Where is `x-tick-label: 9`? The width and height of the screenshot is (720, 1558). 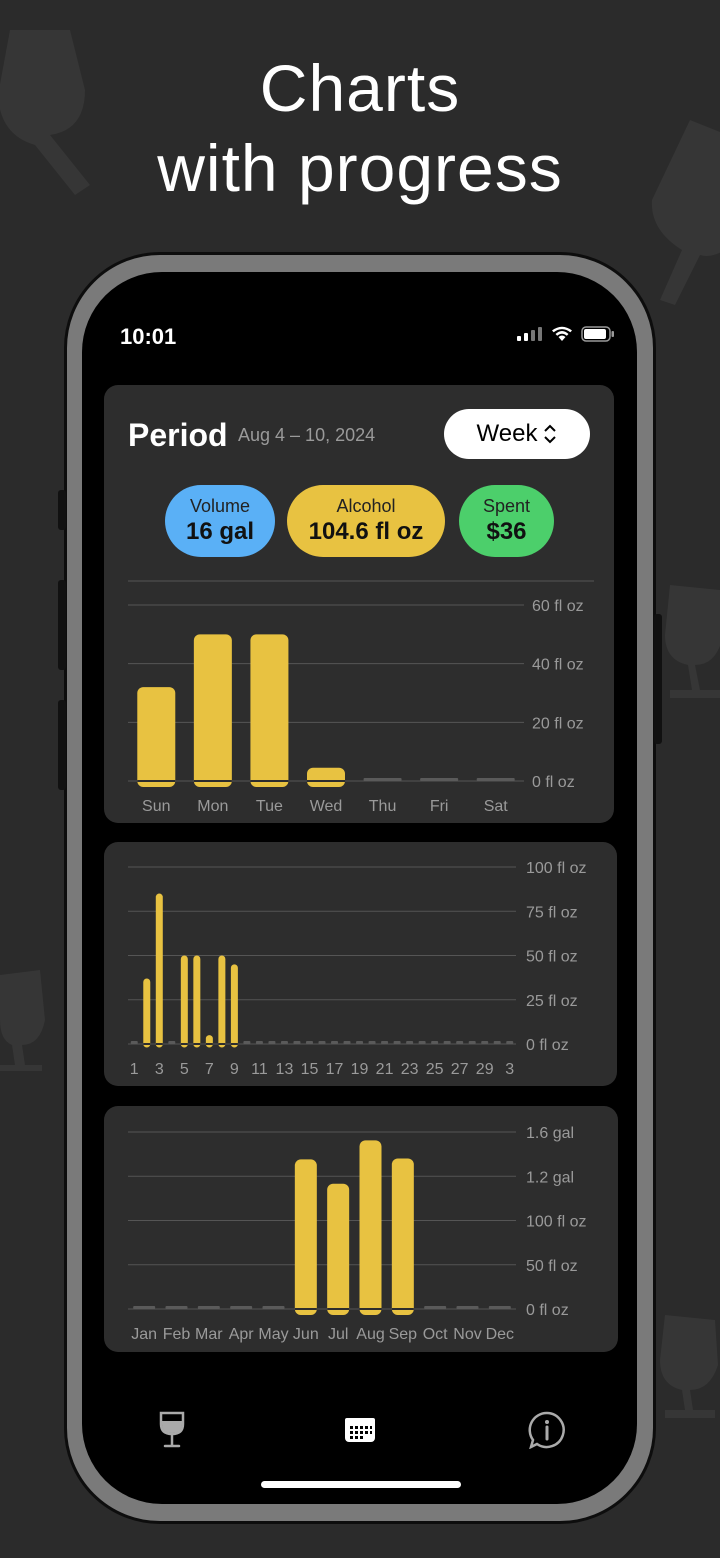 x-tick-label: 9 is located at coordinates (234, 1069).